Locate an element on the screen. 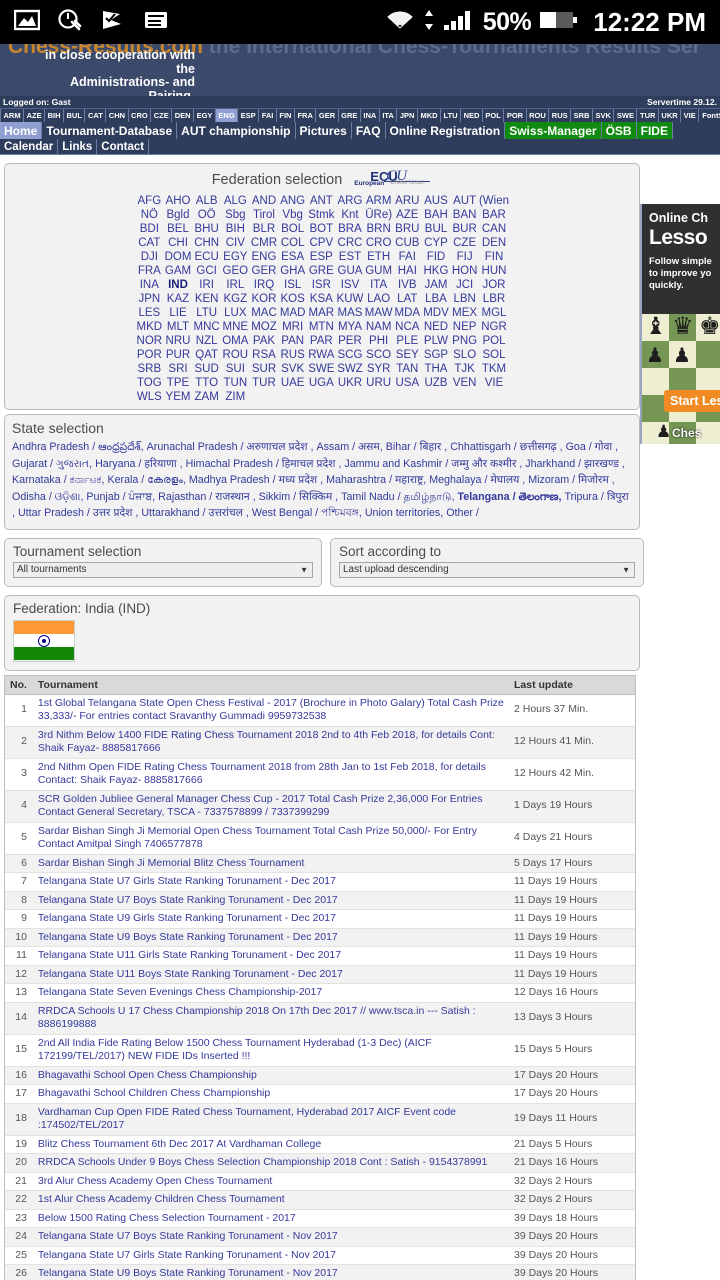 This screenshot has width=720, height=1280. federation-code-est: EST is located at coordinates (350, 257).